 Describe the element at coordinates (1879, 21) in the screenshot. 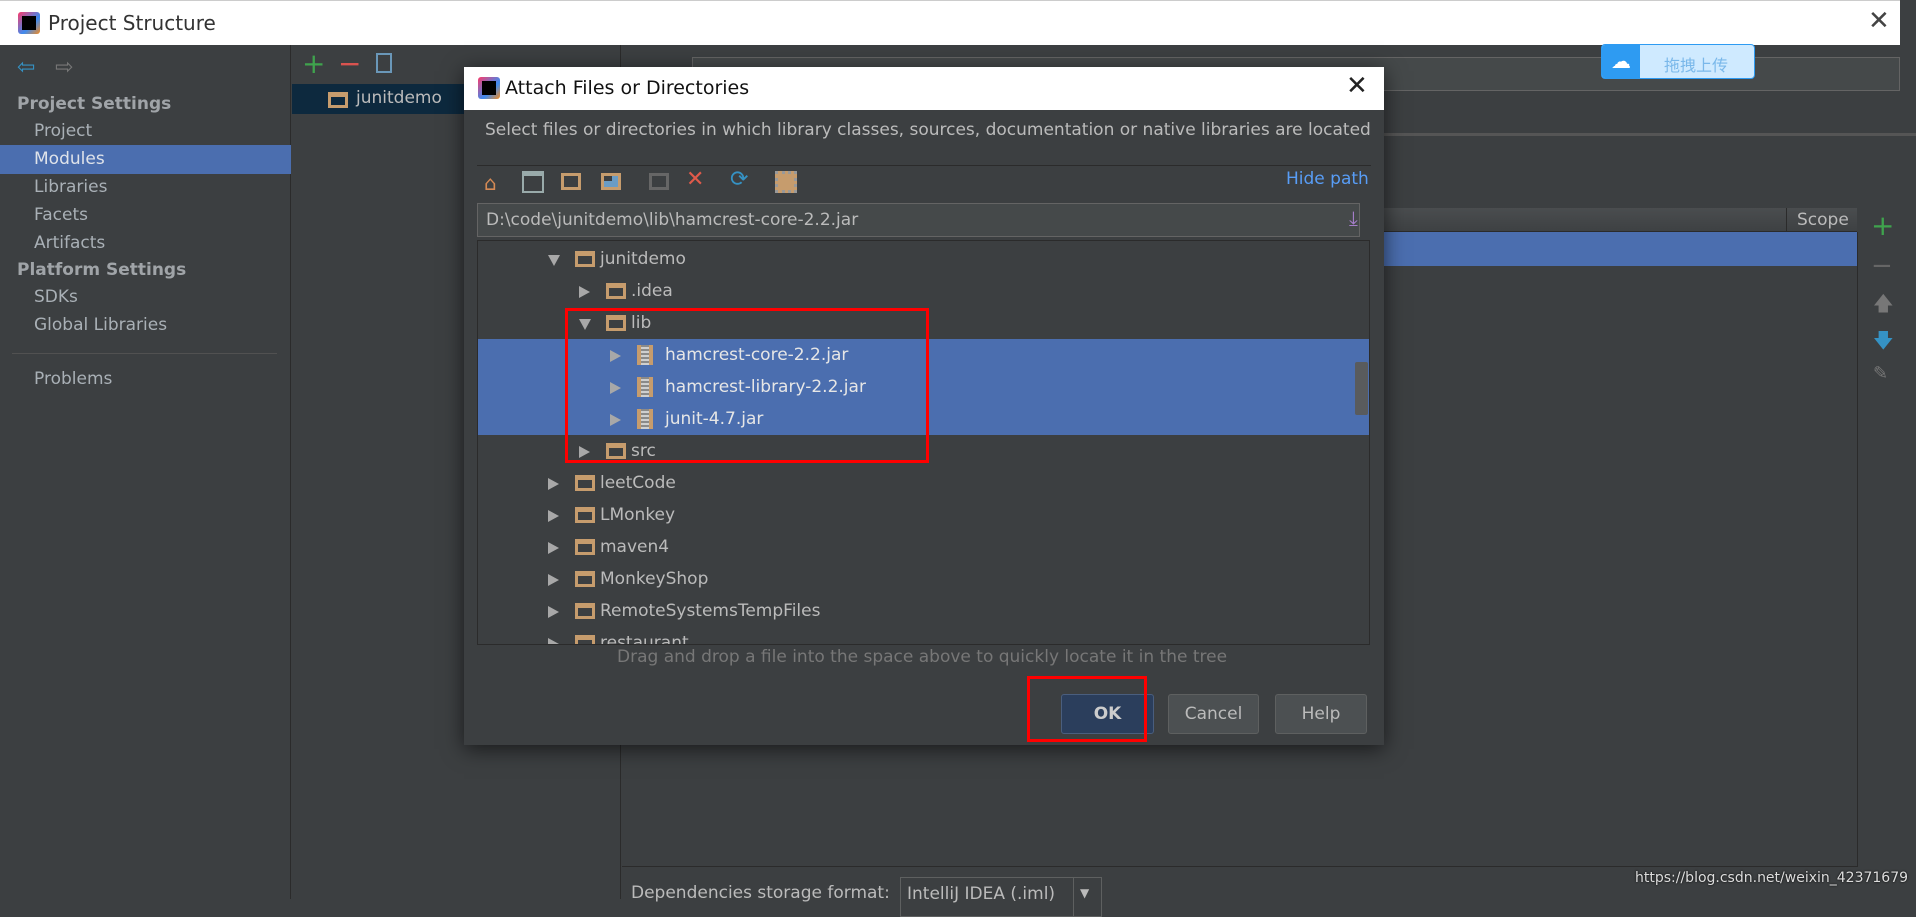

I see `close-window-icon: ✕` at that location.